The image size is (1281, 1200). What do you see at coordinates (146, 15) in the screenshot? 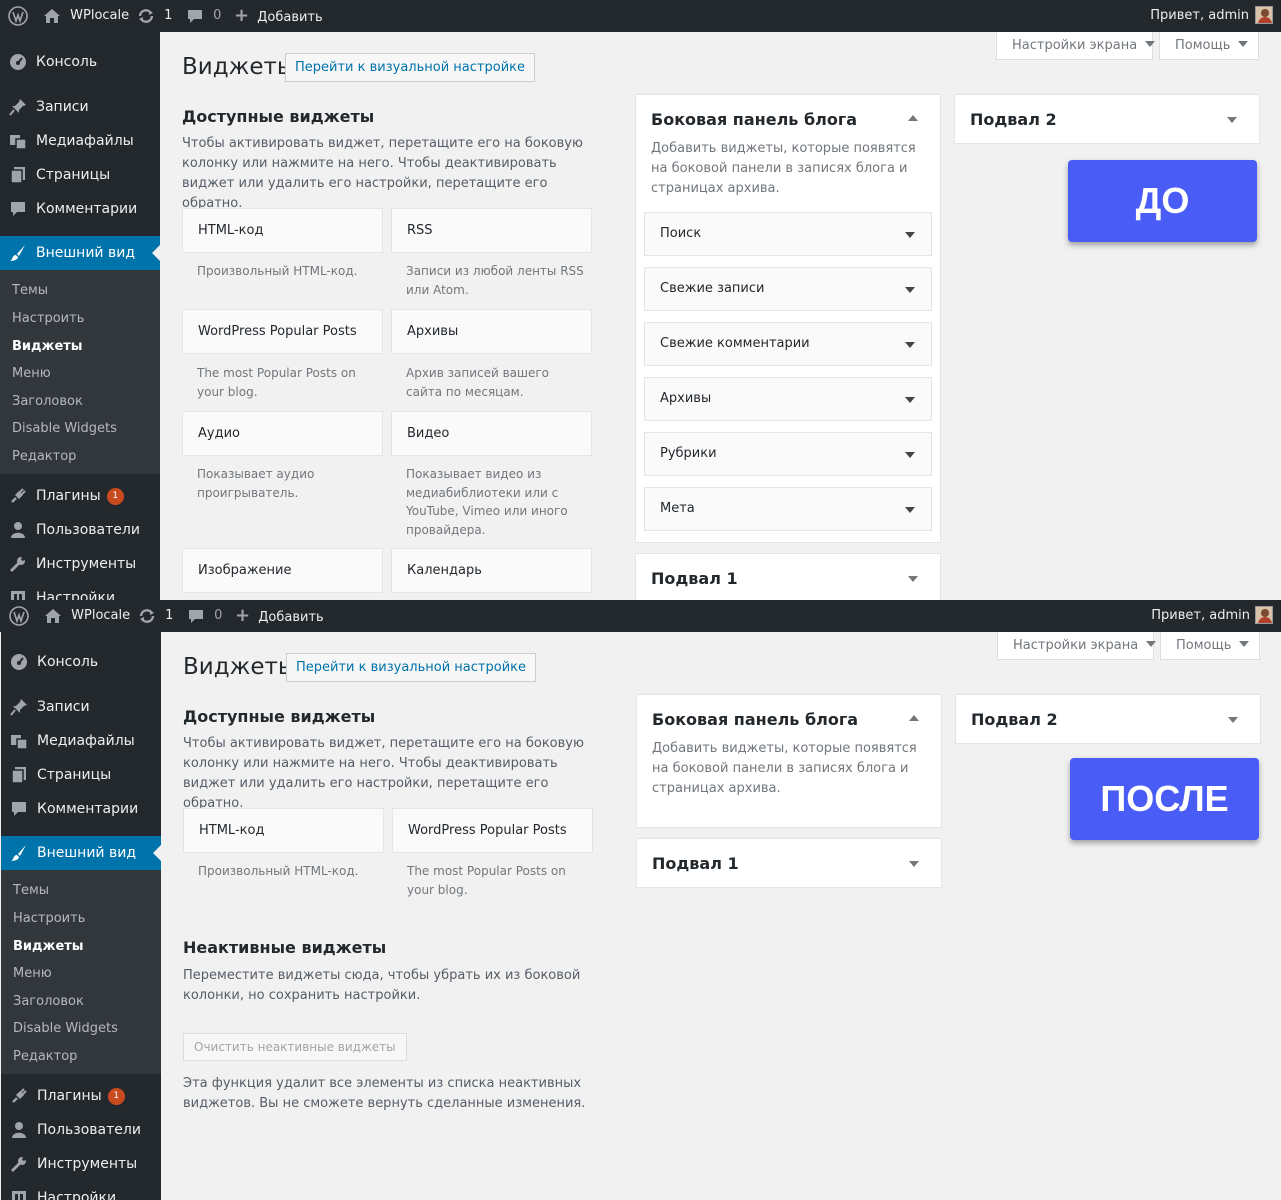
I see `updates-icon` at bounding box center [146, 15].